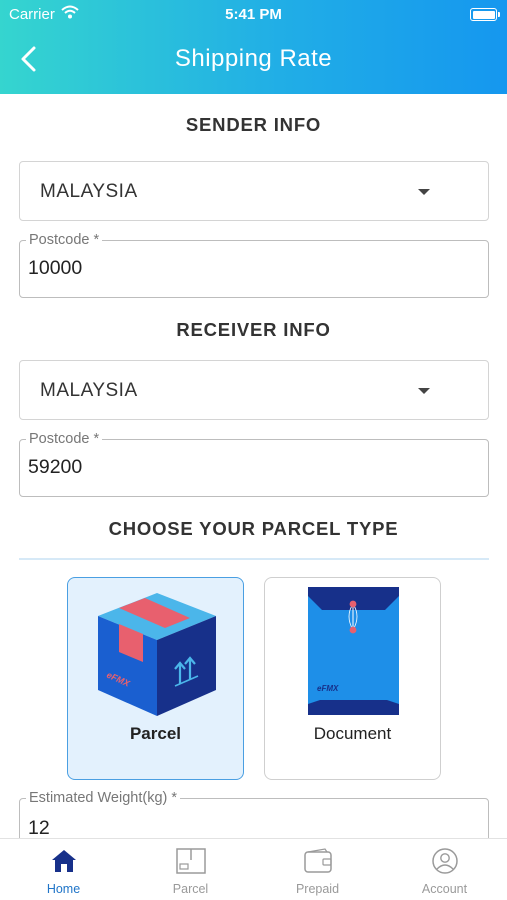  I want to click on tab-parcel-label: Parcel, so click(190, 889).